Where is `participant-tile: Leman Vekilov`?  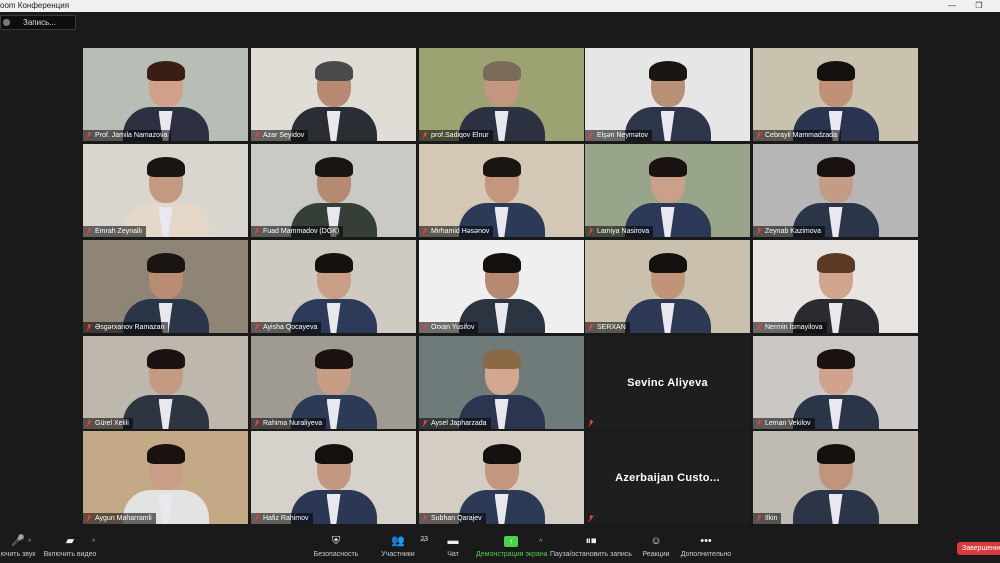
participant-tile: Leman Vekilov is located at coordinates (835, 382).